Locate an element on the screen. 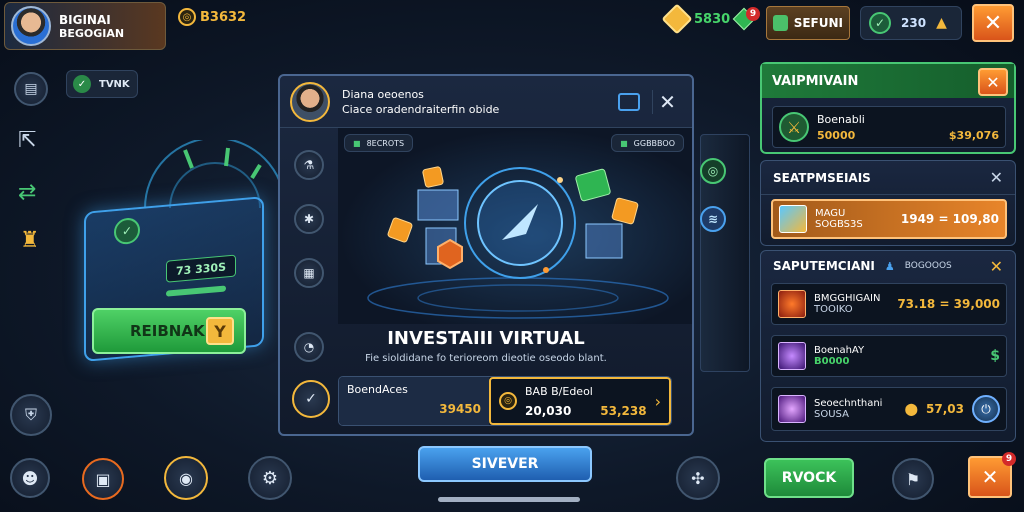  tools-icon: ✣ is located at coordinates (698, 478).